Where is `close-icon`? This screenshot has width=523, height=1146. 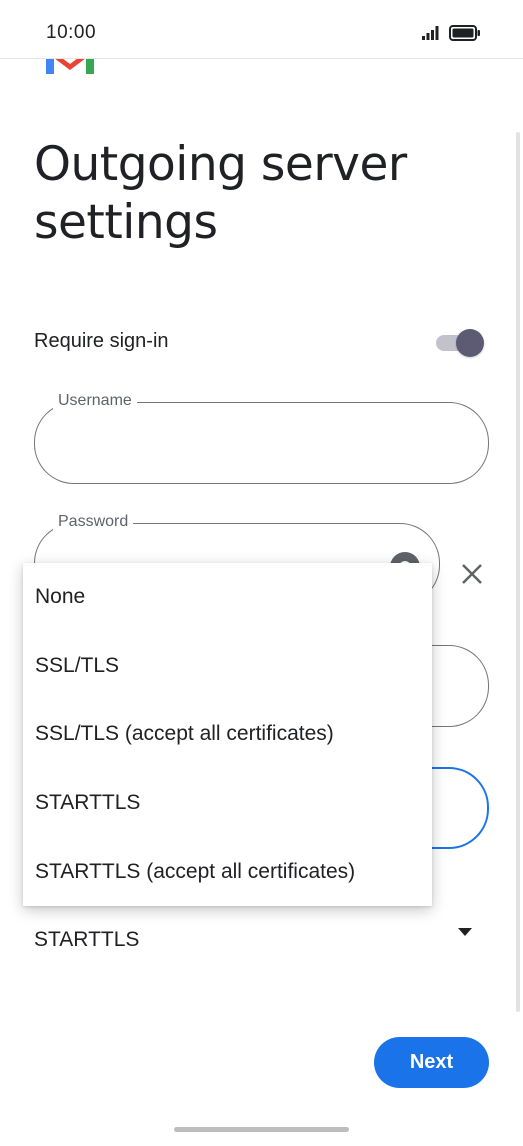 close-icon is located at coordinates (472, 574).